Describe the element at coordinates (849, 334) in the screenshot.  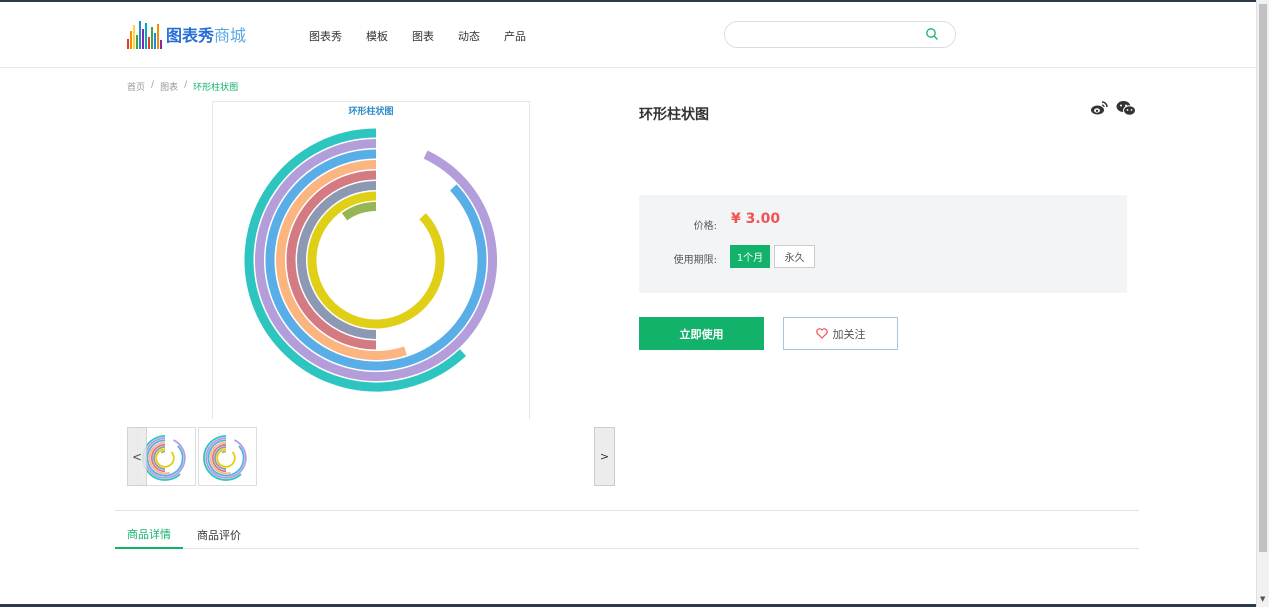
I see `follow-button-label: 加关注` at that location.